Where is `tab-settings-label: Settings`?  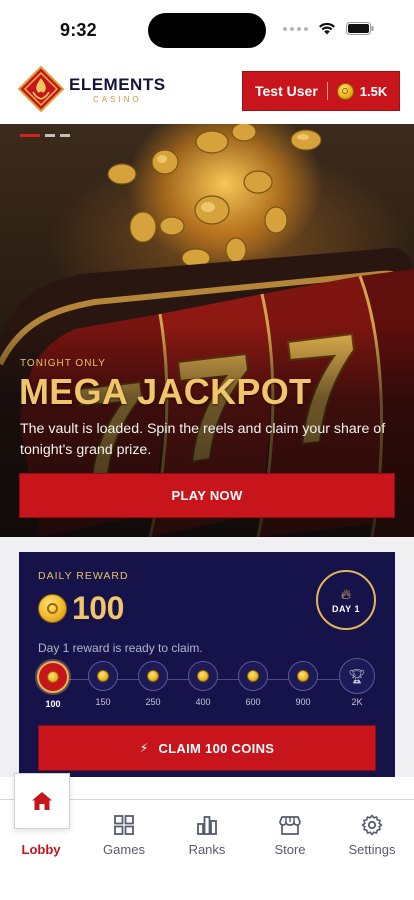 tab-settings-label: Settings is located at coordinates (372, 849).